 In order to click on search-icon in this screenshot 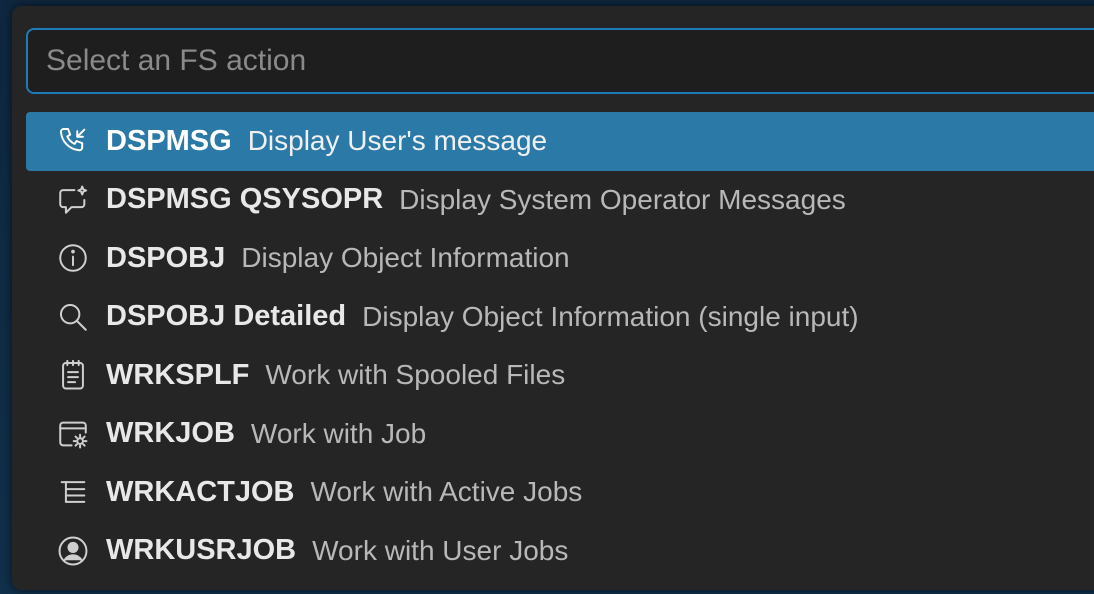, I will do `click(73, 317)`.